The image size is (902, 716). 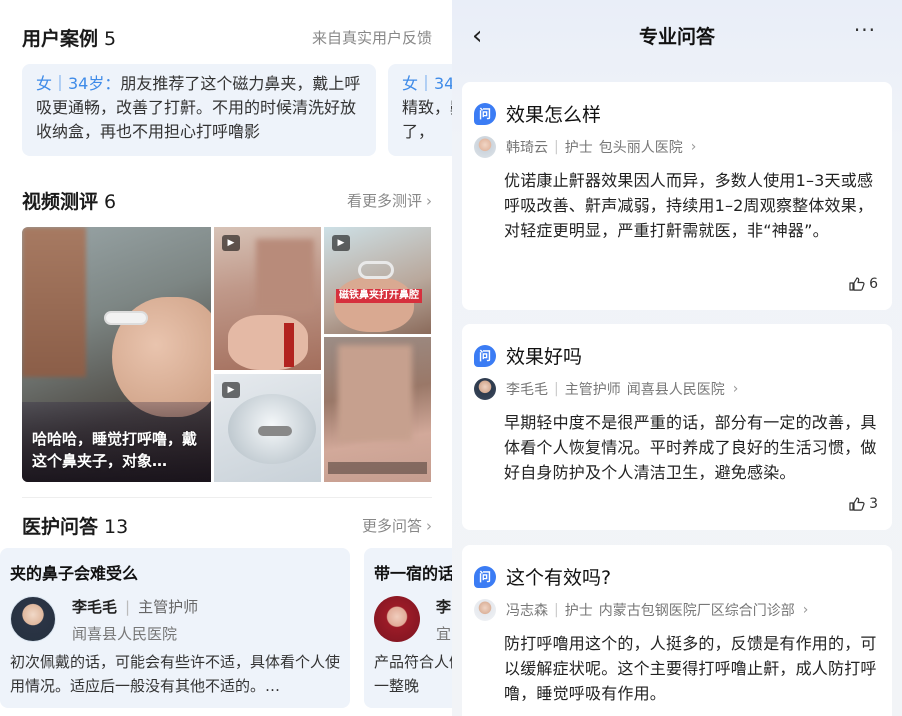 I want to click on doctor-info: 李 宜, so click(x=412, y=620).